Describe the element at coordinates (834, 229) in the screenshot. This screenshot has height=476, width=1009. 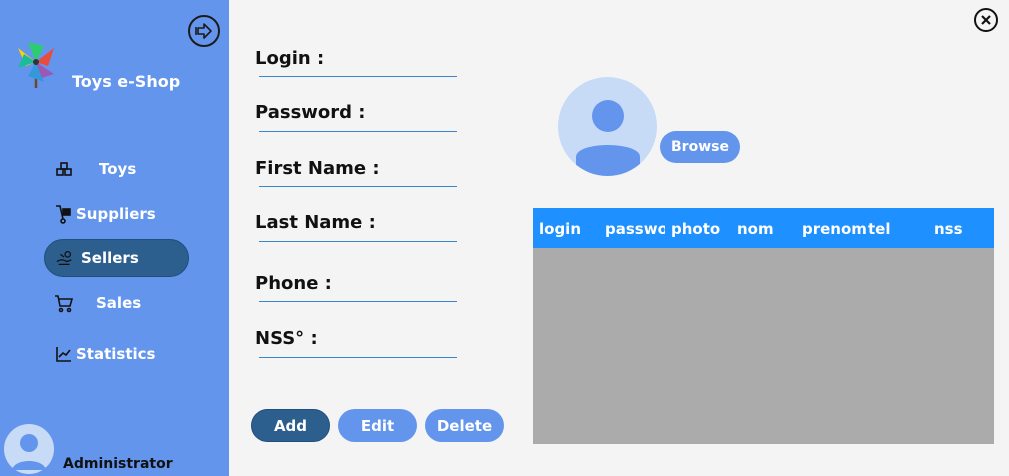
I see `column-header-prenom: prenom` at that location.